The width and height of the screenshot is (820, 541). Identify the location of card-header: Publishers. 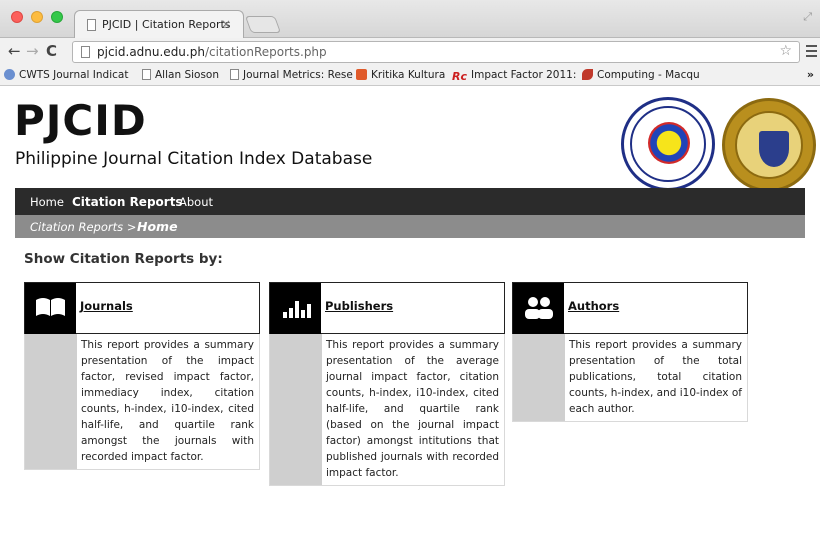
(387, 308).